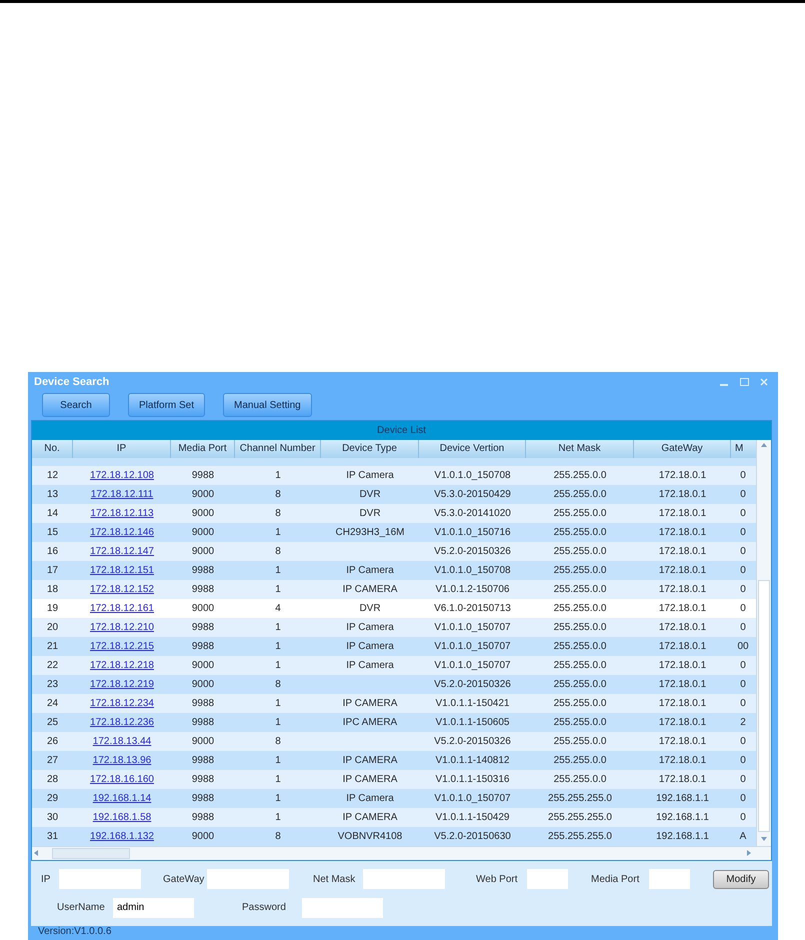 The image size is (805, 940). I want to click on table-row: 25 172.18.12.236 9988 1 IPC AMERA V1.0.1.1-150605 255.255.0.0 172.18.0.1 2, so click(394, 722).